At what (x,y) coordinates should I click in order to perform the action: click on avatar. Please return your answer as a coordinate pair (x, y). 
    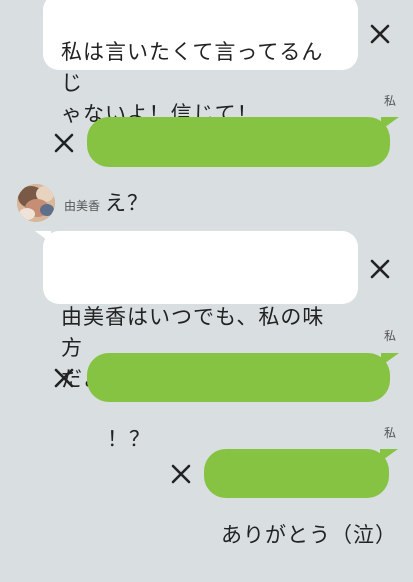
    Looking at the image, I should click on (36, 203).